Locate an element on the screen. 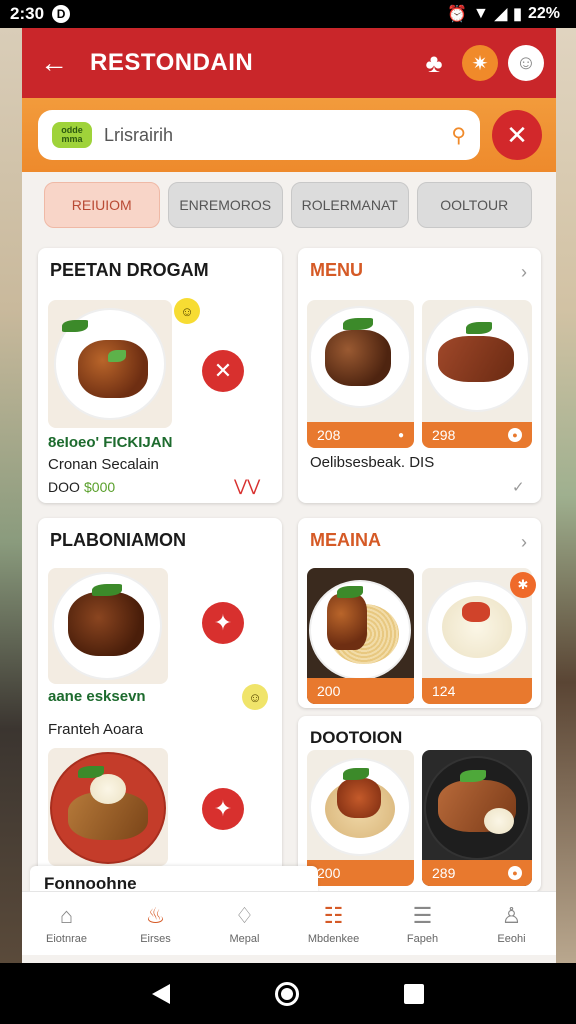  search-bar-area: odde mma Lrisrairih ⚲ ✕ is located at coordinates (289, 135).